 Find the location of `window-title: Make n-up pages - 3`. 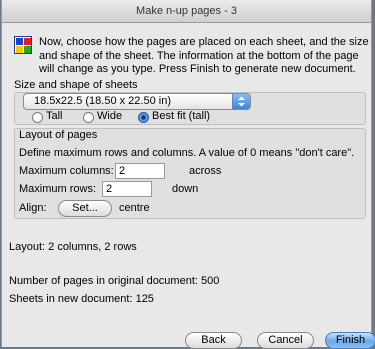

window-title: Make n-up pages - 3 is located at coordinates (186, 11).